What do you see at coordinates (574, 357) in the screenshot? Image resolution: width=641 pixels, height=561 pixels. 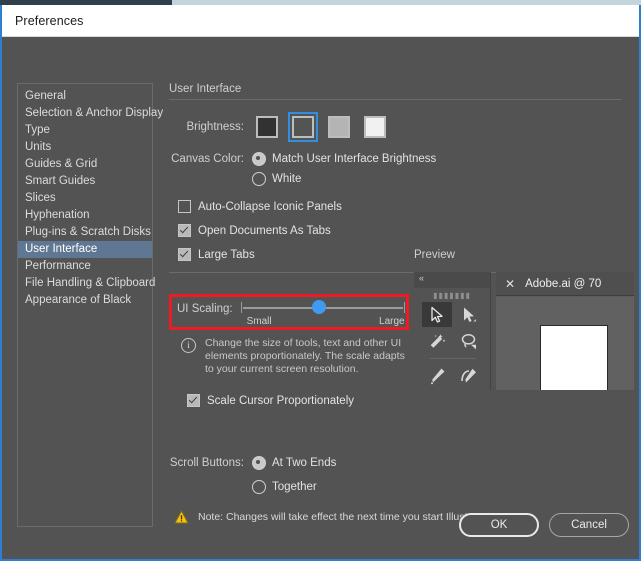 I see `preview-artboard` at bounding box center [574, 357].